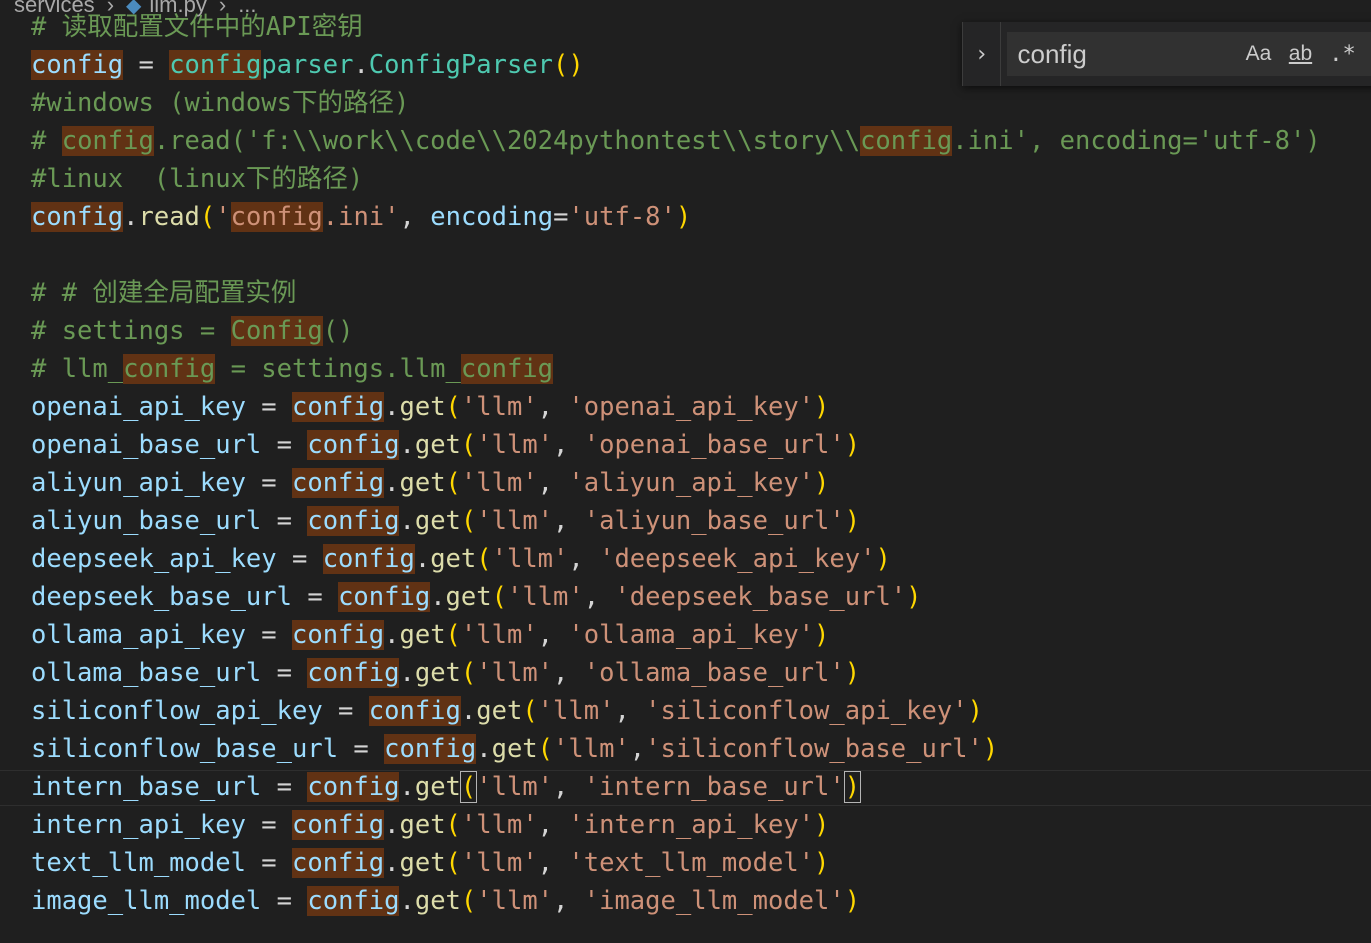 This screenshot has width=1371, height=943. I want to click on code-token: #linux (linux下的路径), so click(197, 179).